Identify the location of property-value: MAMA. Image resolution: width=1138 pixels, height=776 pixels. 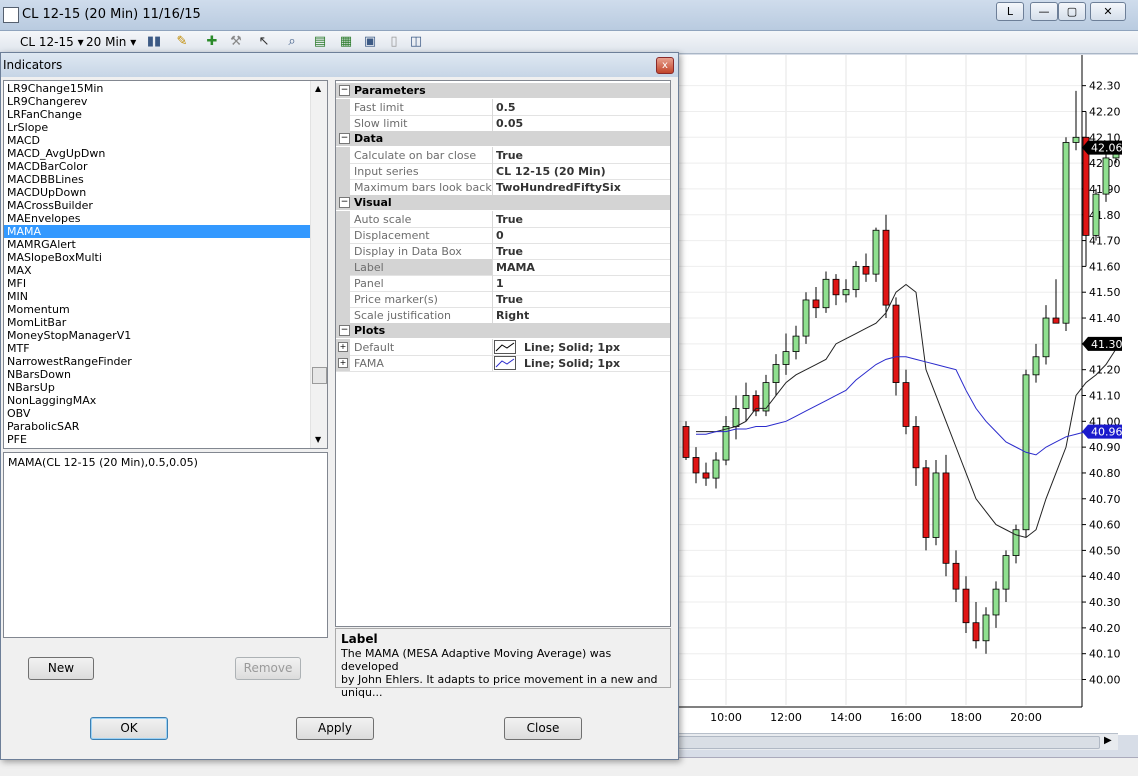
(515, 267).